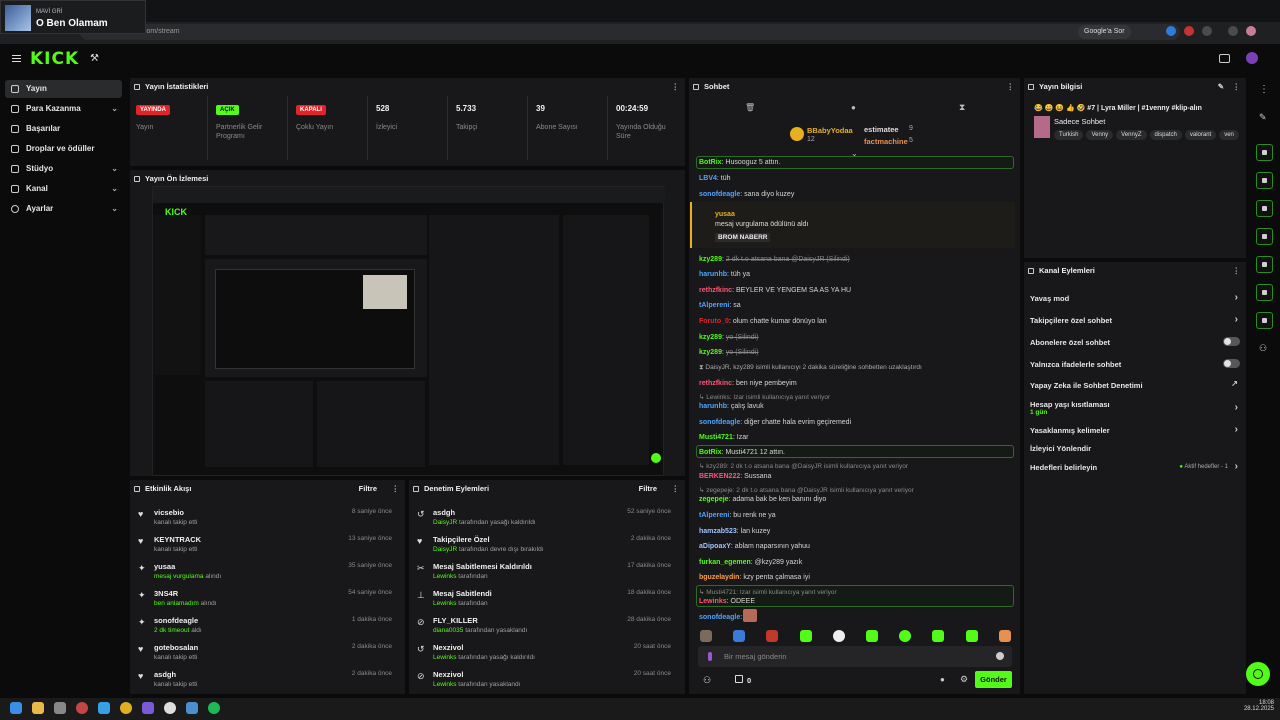 This screenshot has height=720, width=1280. I want to click on chat-bubble-icon: ●, so click(853, 107).